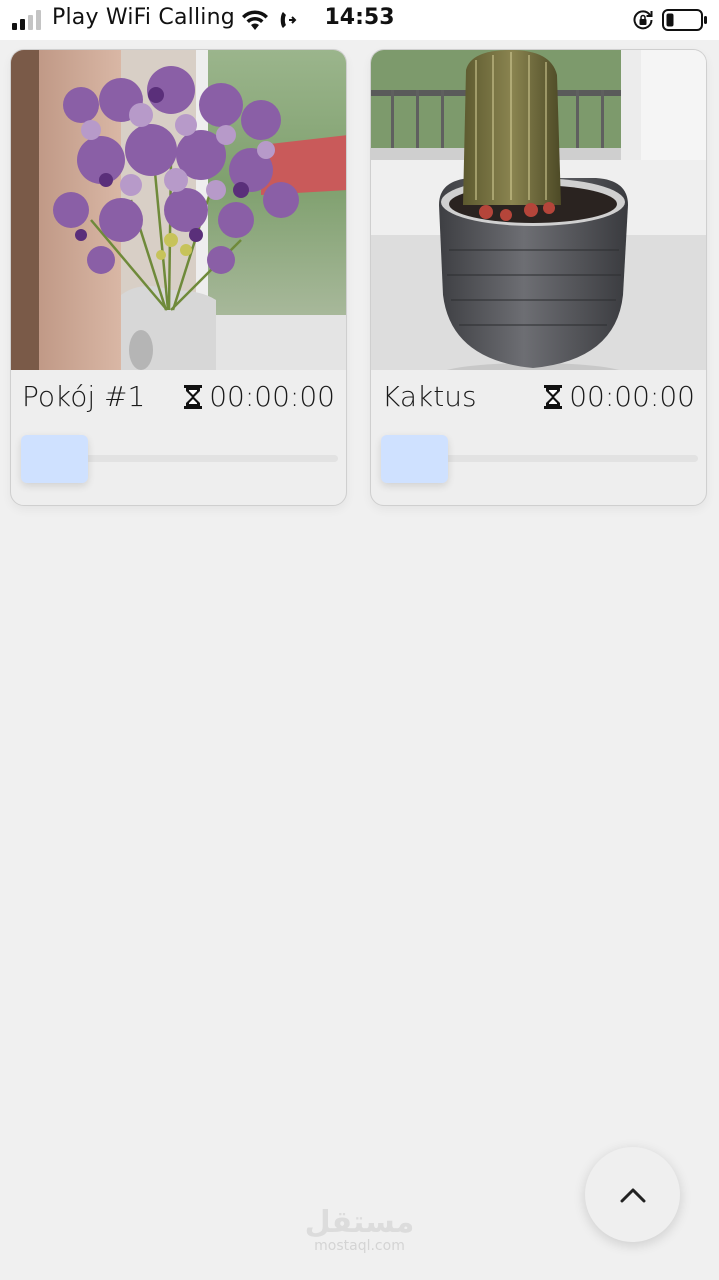 This screenshot has height=1280, width=719. I want to click on clock-time: 14:53, so click(359, 17).